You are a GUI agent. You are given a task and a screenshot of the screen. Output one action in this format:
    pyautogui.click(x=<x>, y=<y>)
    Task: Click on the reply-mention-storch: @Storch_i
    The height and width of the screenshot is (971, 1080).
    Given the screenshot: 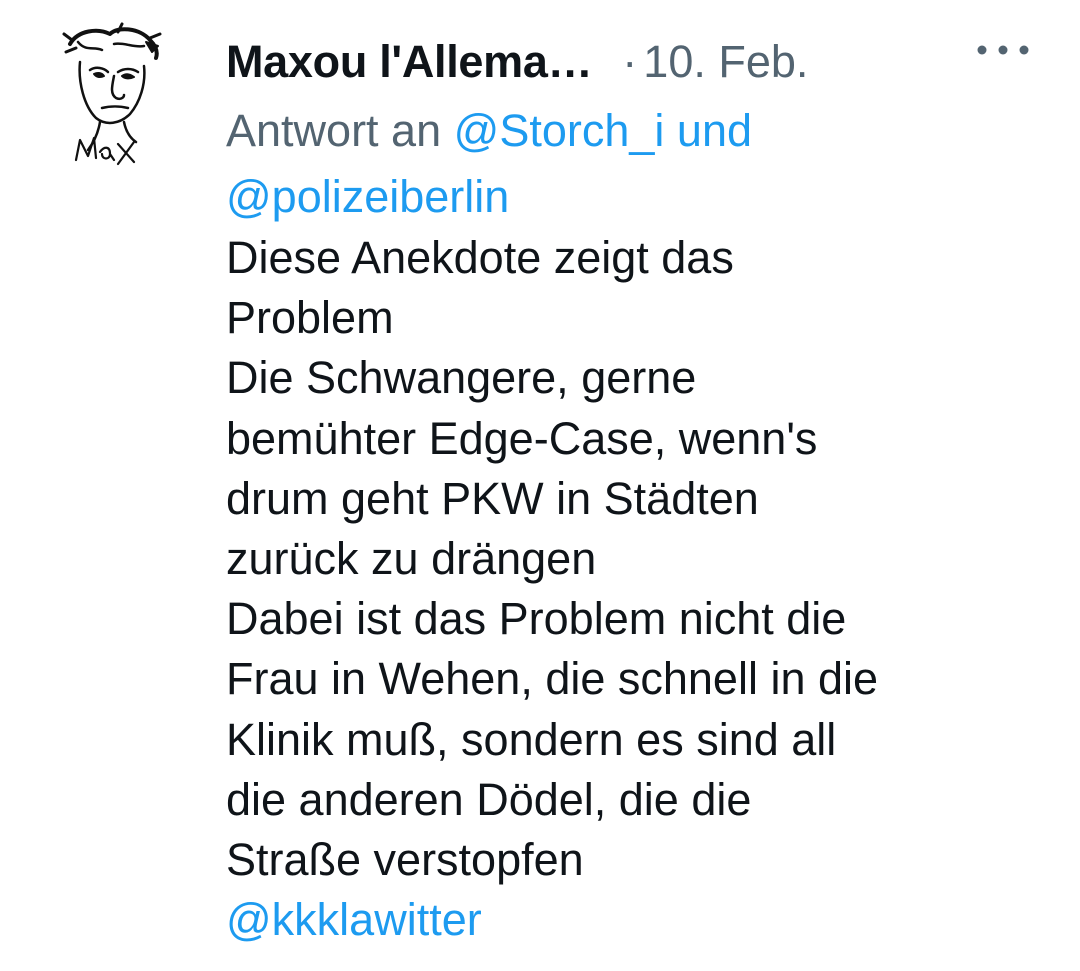 What is the action you would take?
    pyautogui.click(x=559, y=130)
    